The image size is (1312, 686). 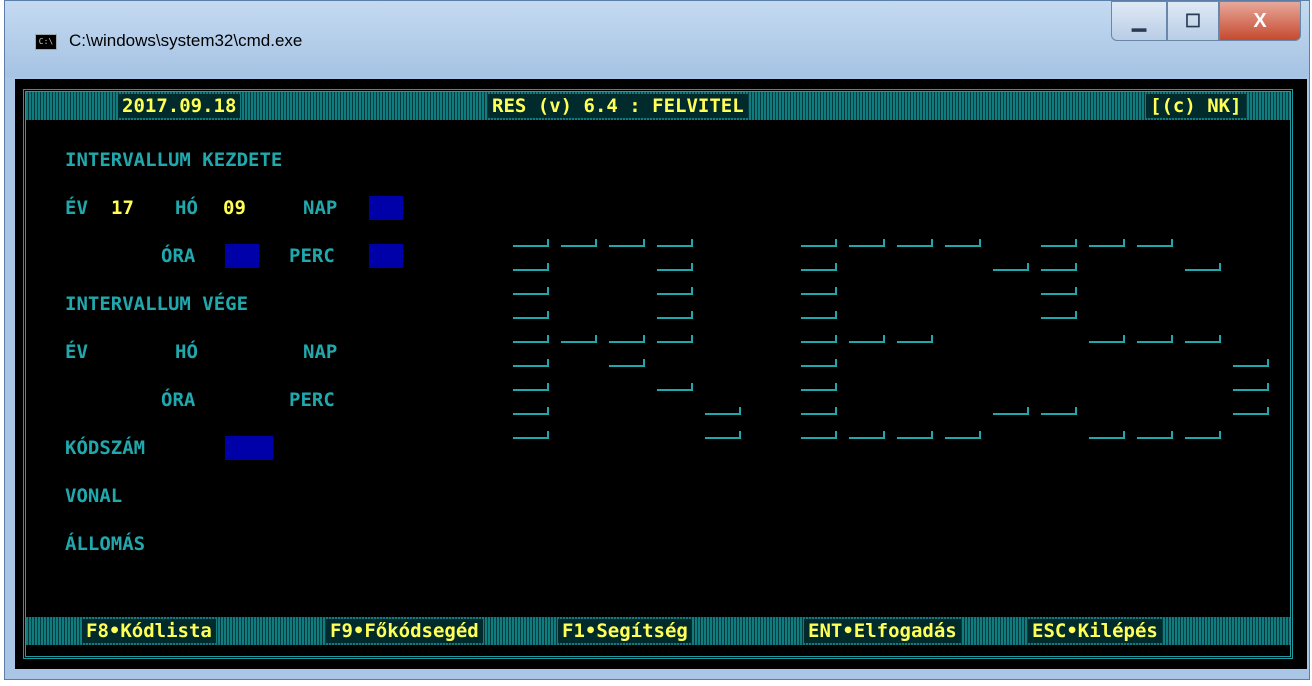 What do you see at coordinates (157, 304) in the screenshot?
I see `end-heading: INTERVALLUM VÉGE` at bounding box center [157, 304].